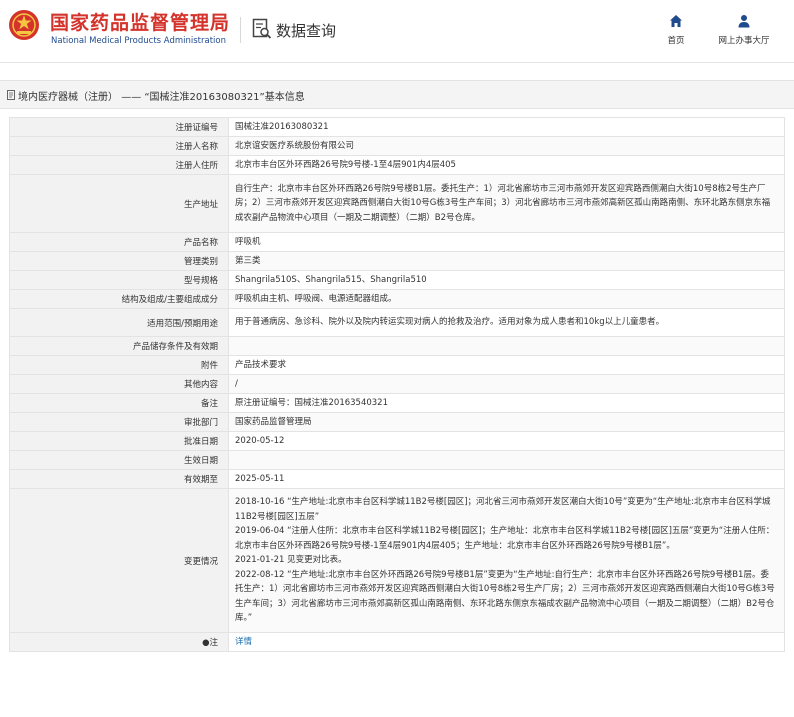 The width and height of the screenshot is (794, 717). What do you see at coordinates (119, 479) in the screenshot?
I see `field-label: 有效期至` at bounding box center [119, 479].